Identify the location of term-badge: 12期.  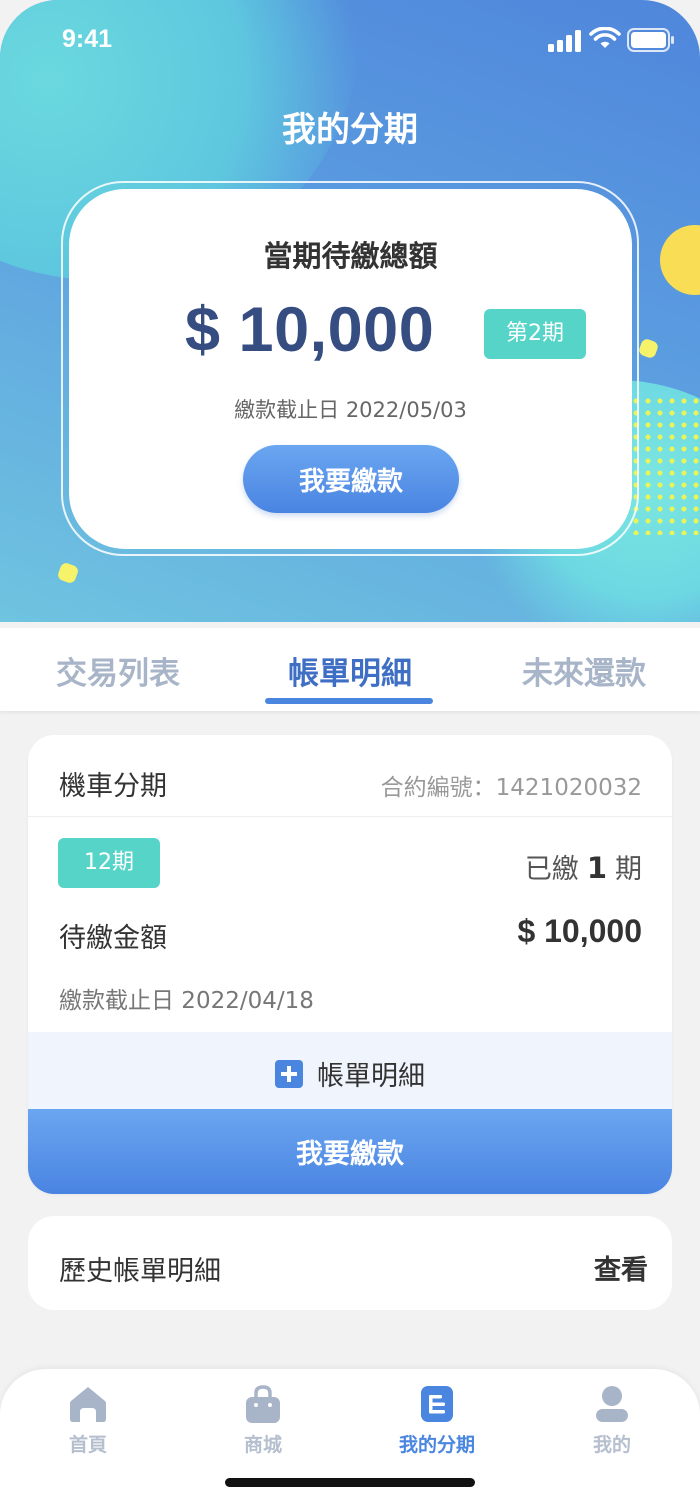
(109, 863).